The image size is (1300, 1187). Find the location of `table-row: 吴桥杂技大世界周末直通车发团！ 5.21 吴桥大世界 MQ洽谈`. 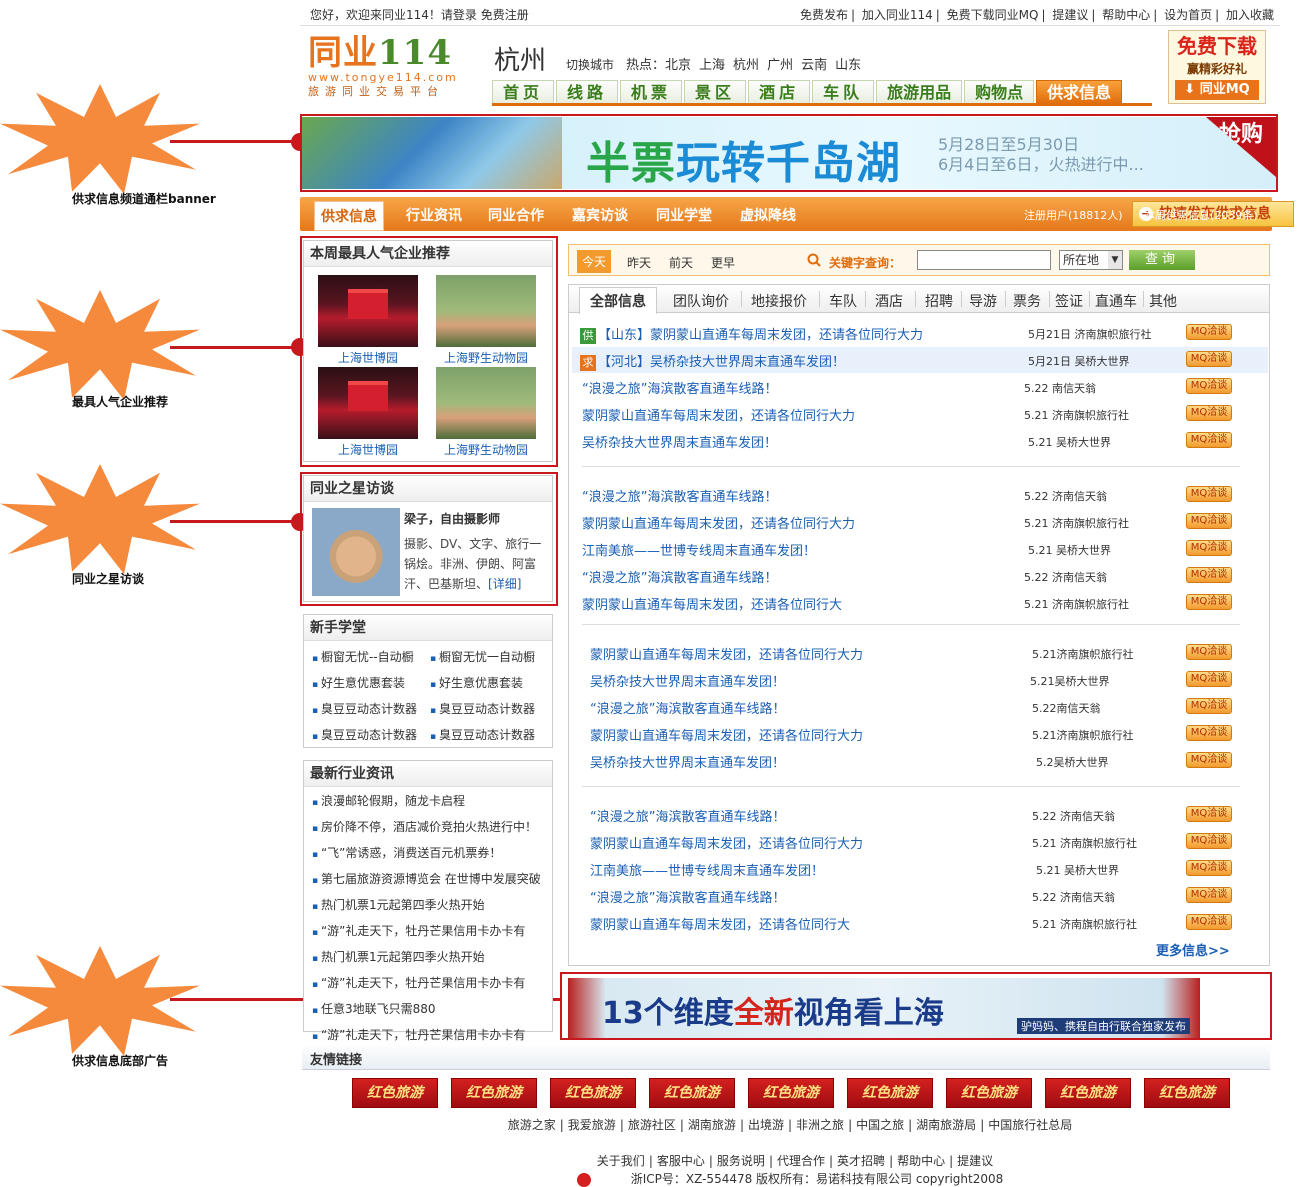

table-row: 吴桥杂技大世界周末直通车发团！ 5.21 吴桥大世界 MQ洽谈 is located at coordinates (918, 441).